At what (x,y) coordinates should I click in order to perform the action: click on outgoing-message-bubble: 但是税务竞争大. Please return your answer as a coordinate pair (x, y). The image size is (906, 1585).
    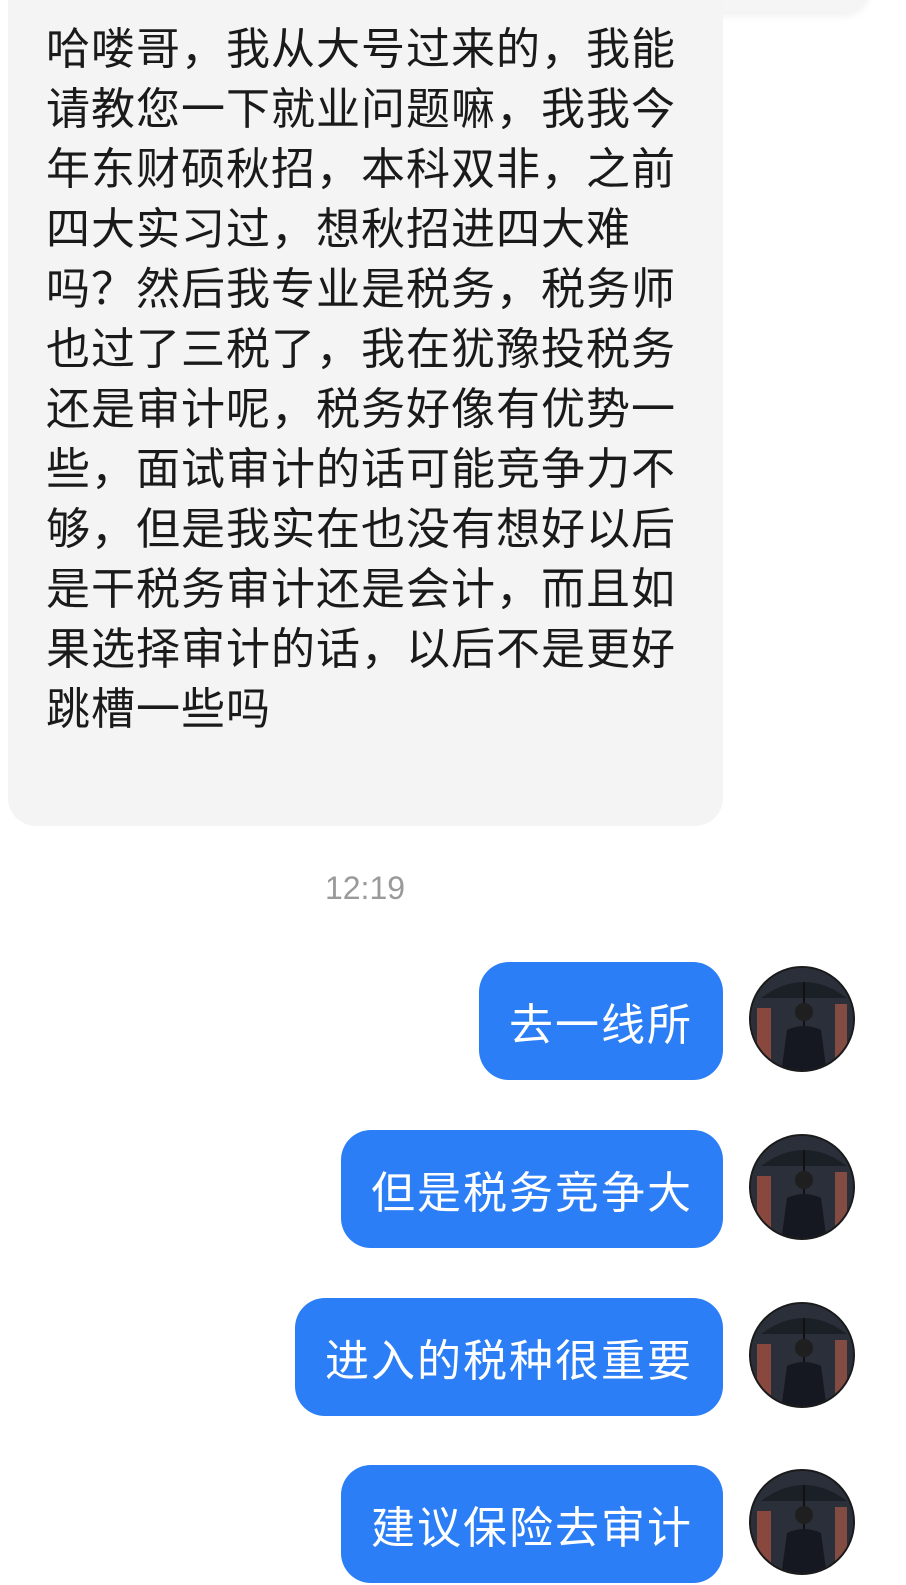
    Looking at the image, I should click on (532, 1189).